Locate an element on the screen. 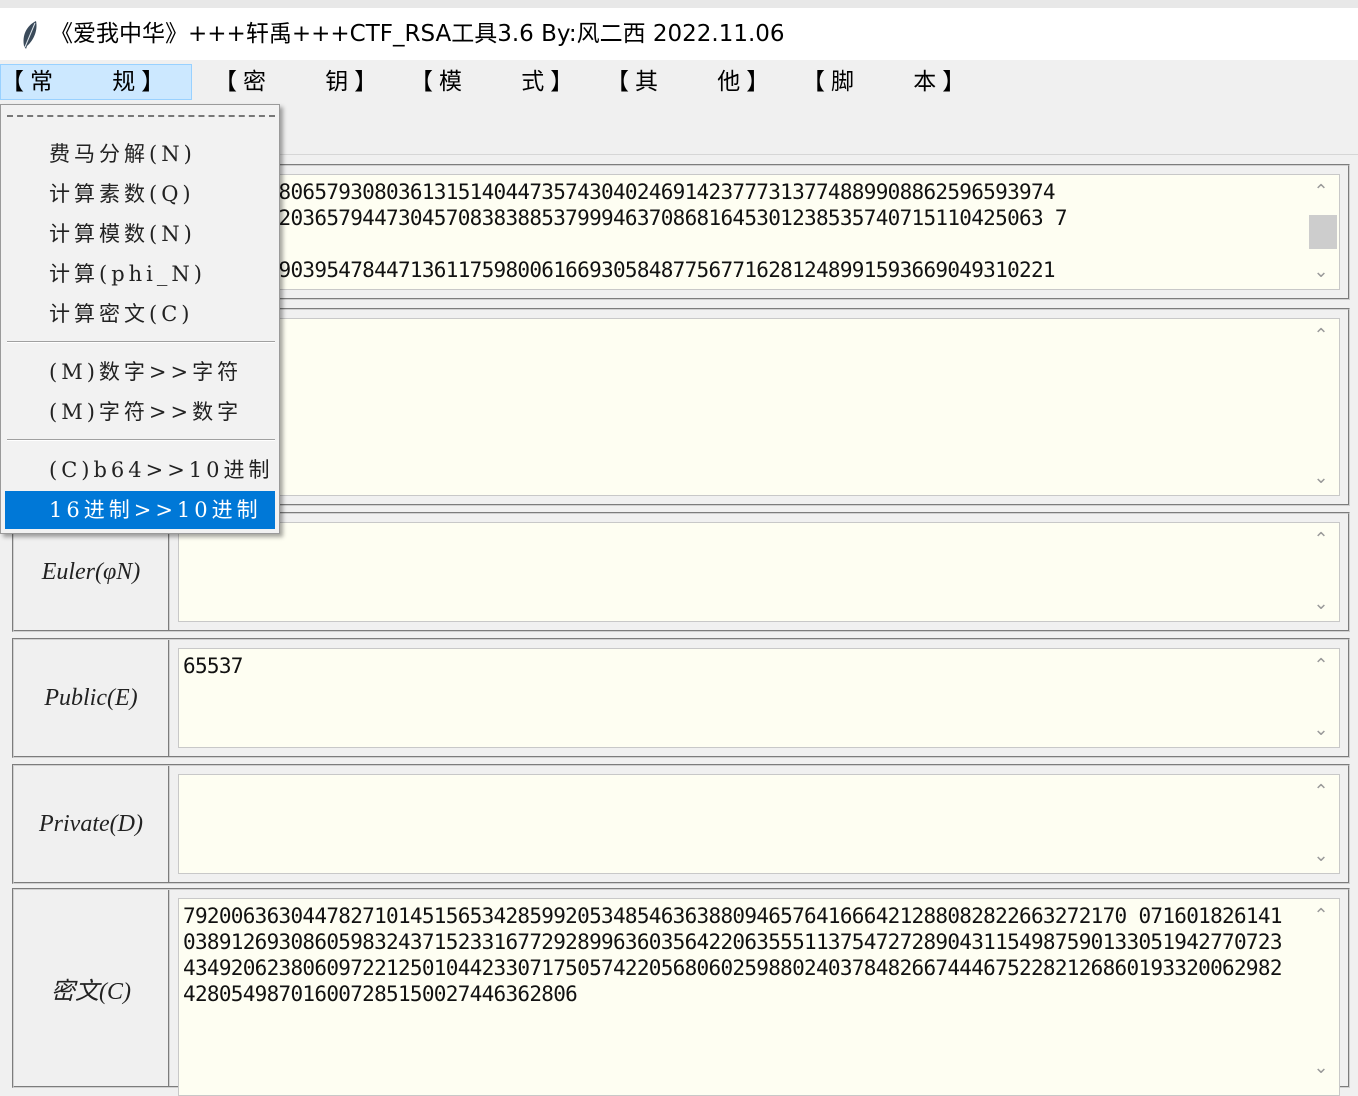 The width and height of the screenshot is (1358, 1096). menu-item-calc-phi: 计算(phi_N) is located at coordinates (140, 274).